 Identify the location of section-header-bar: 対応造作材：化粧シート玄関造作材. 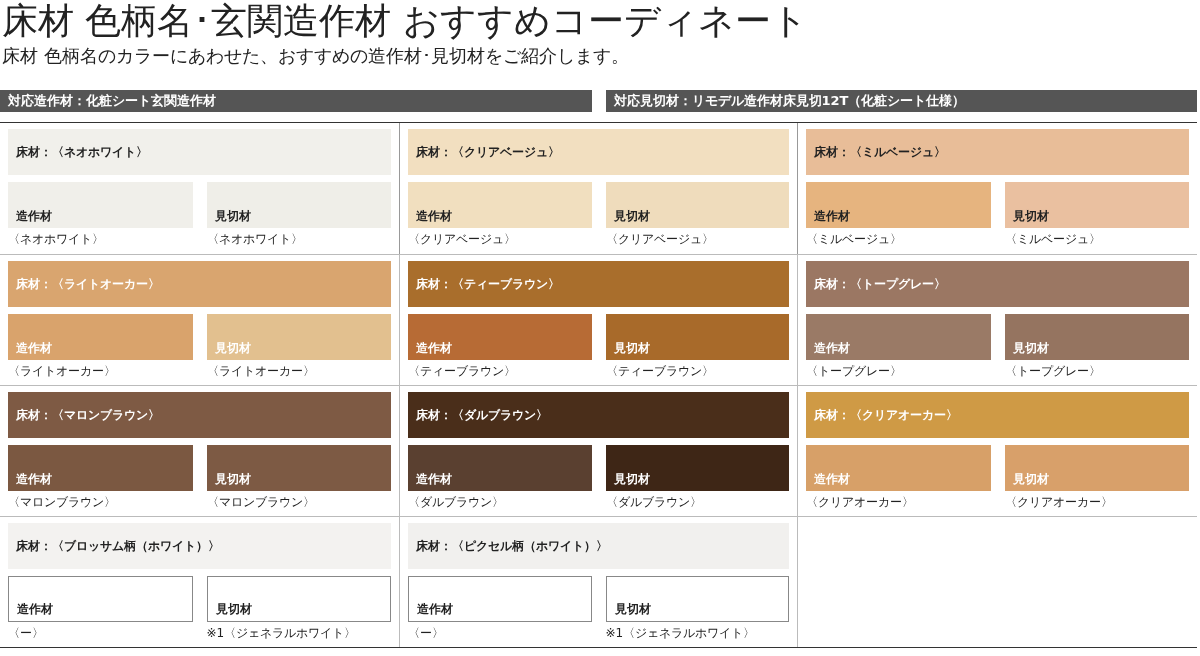
(296, 101).